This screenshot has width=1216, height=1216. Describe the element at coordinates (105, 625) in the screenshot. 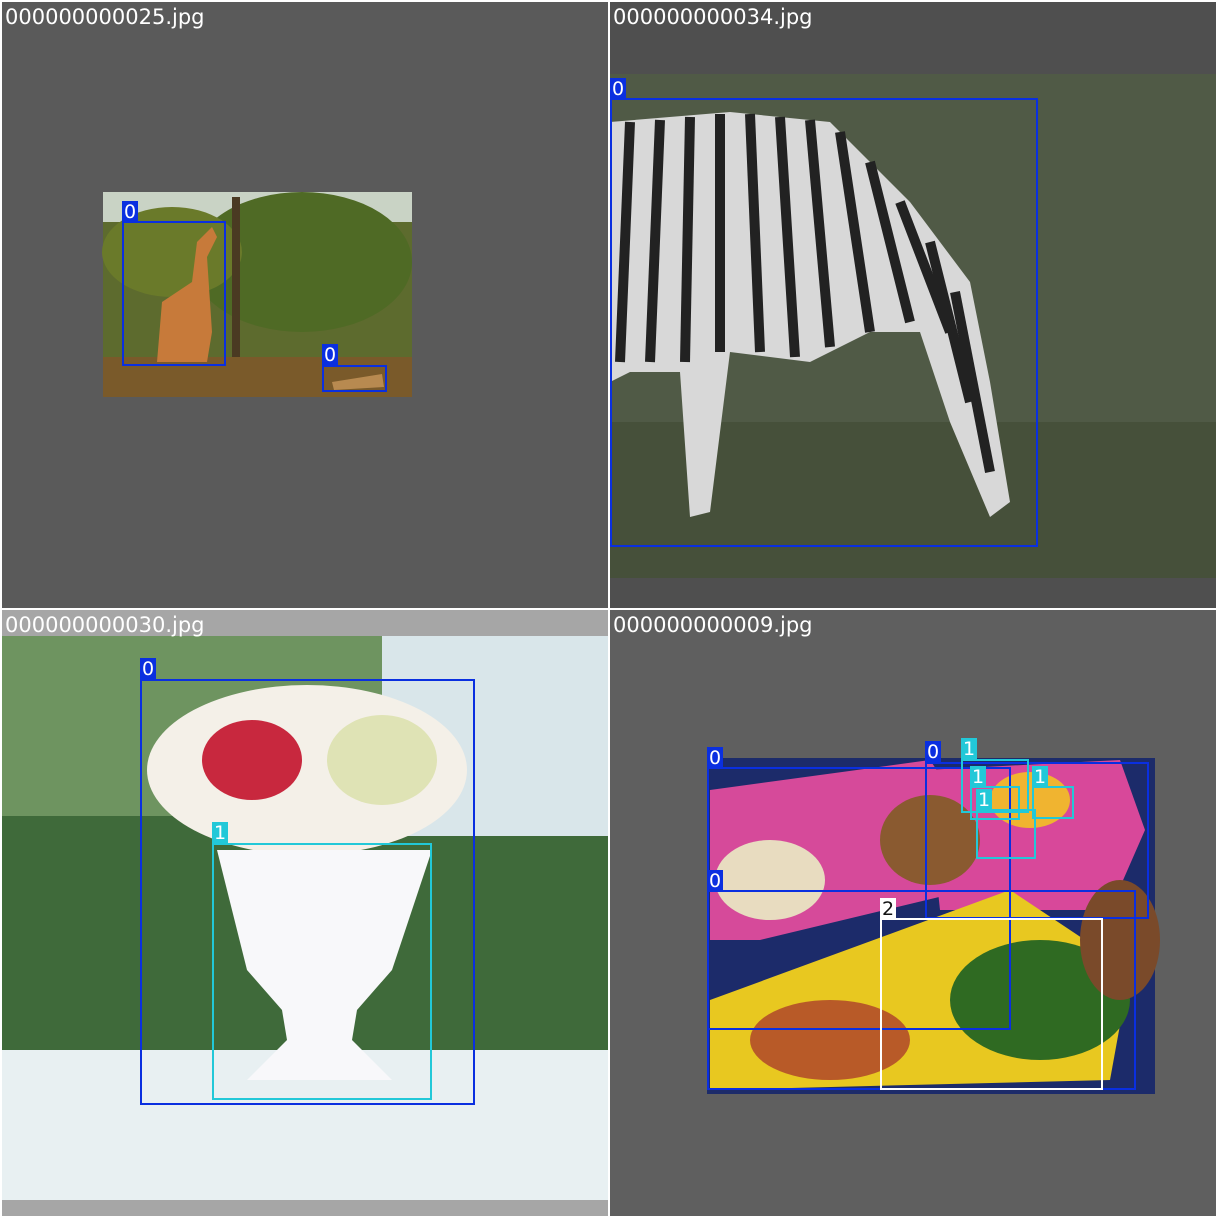

I see `image-filename: 000000000030.jpg` at that location.